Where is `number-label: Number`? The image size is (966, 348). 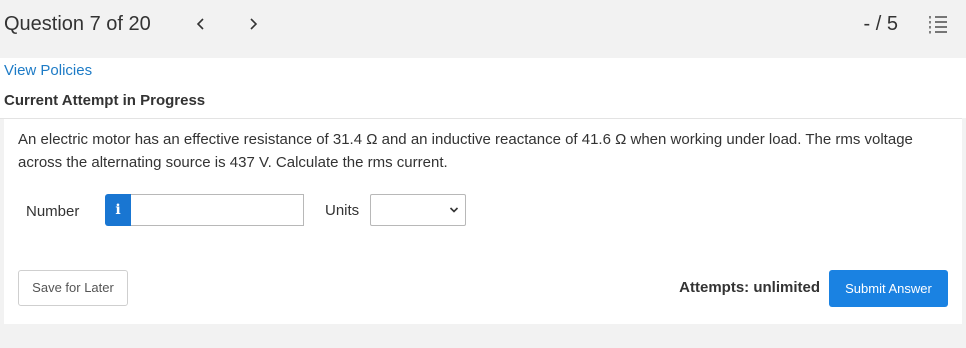
number-label: Number is located at coordinates (53, 211).